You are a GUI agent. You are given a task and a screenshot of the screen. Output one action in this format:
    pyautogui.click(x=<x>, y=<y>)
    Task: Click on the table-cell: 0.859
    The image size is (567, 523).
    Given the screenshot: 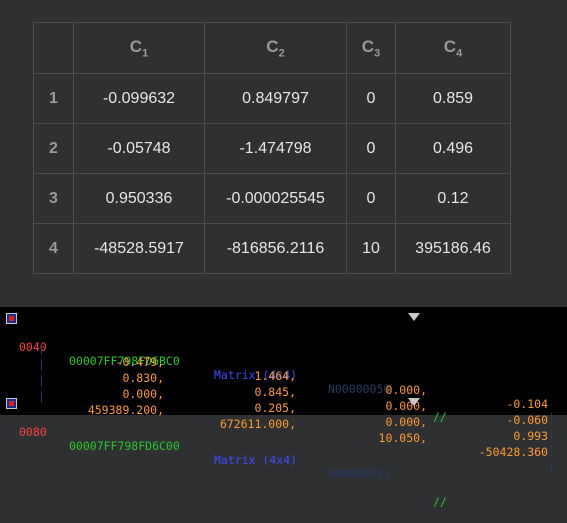 What is the action you would take?
    pyautogui.click(x=453, y=98)
    